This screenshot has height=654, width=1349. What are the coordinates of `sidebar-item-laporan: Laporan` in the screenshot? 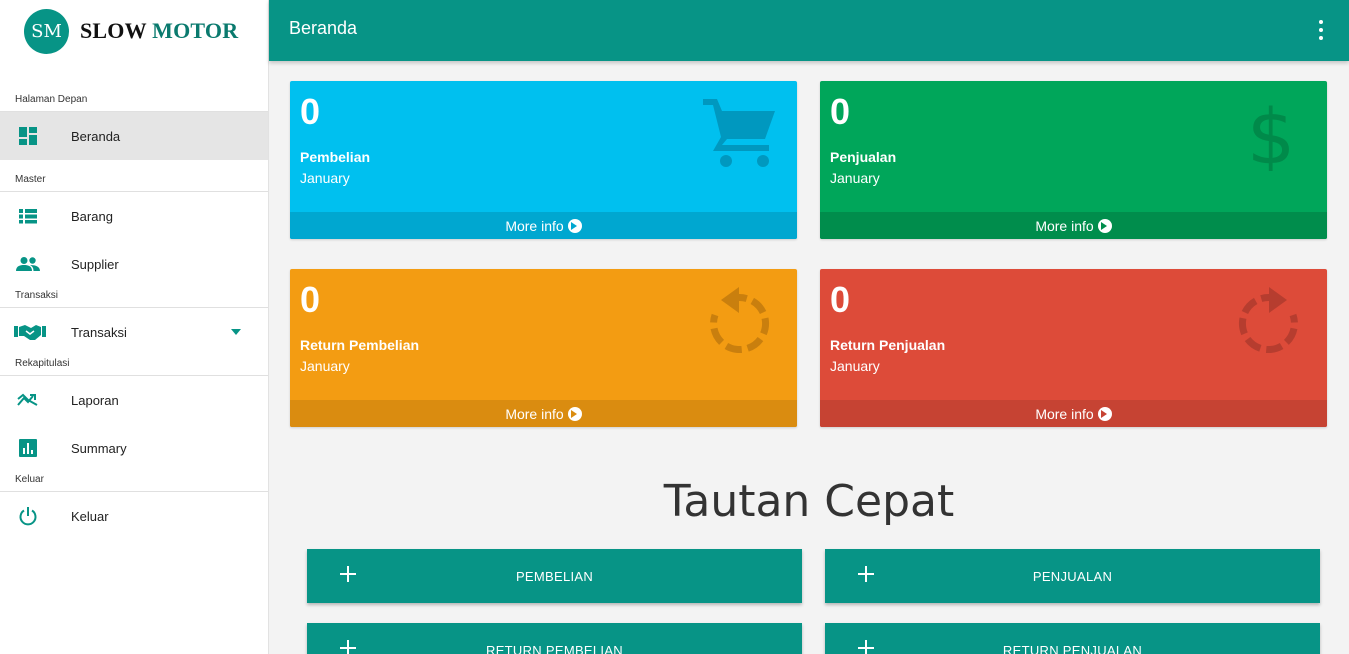 It's located at (134, 400).